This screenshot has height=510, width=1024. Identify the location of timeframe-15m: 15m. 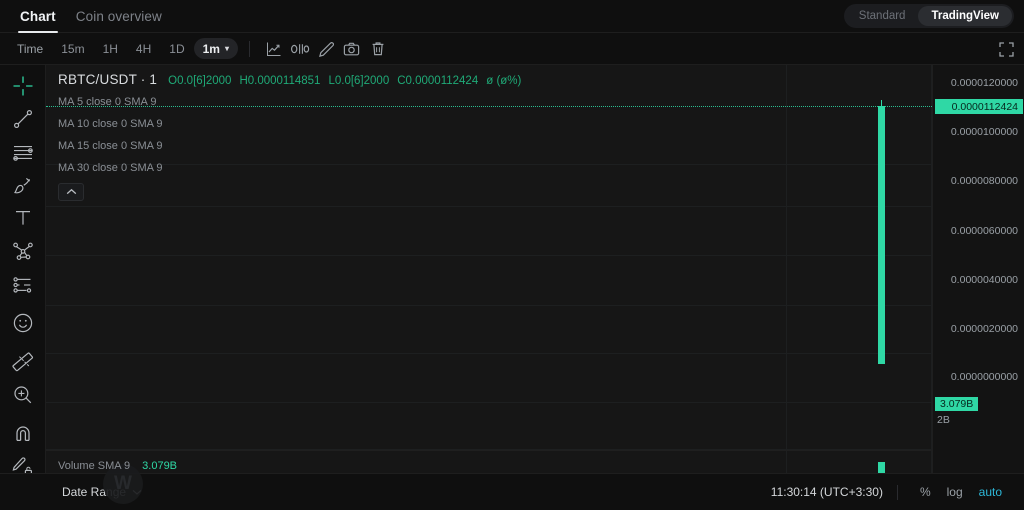
(72, 48).